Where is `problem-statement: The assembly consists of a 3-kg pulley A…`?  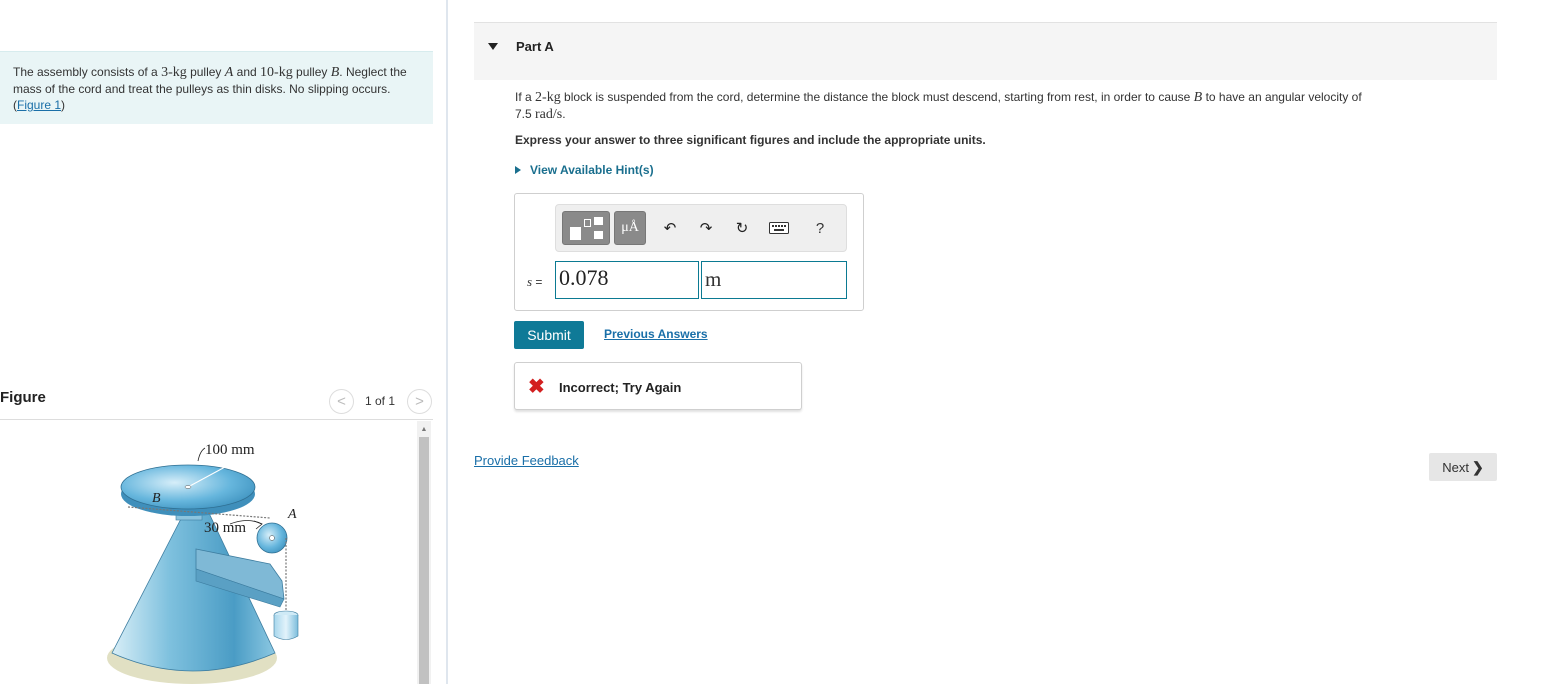 problem-statement: The assembly consists of a 3-kg pulley A… is located at coordinates (216, 87).